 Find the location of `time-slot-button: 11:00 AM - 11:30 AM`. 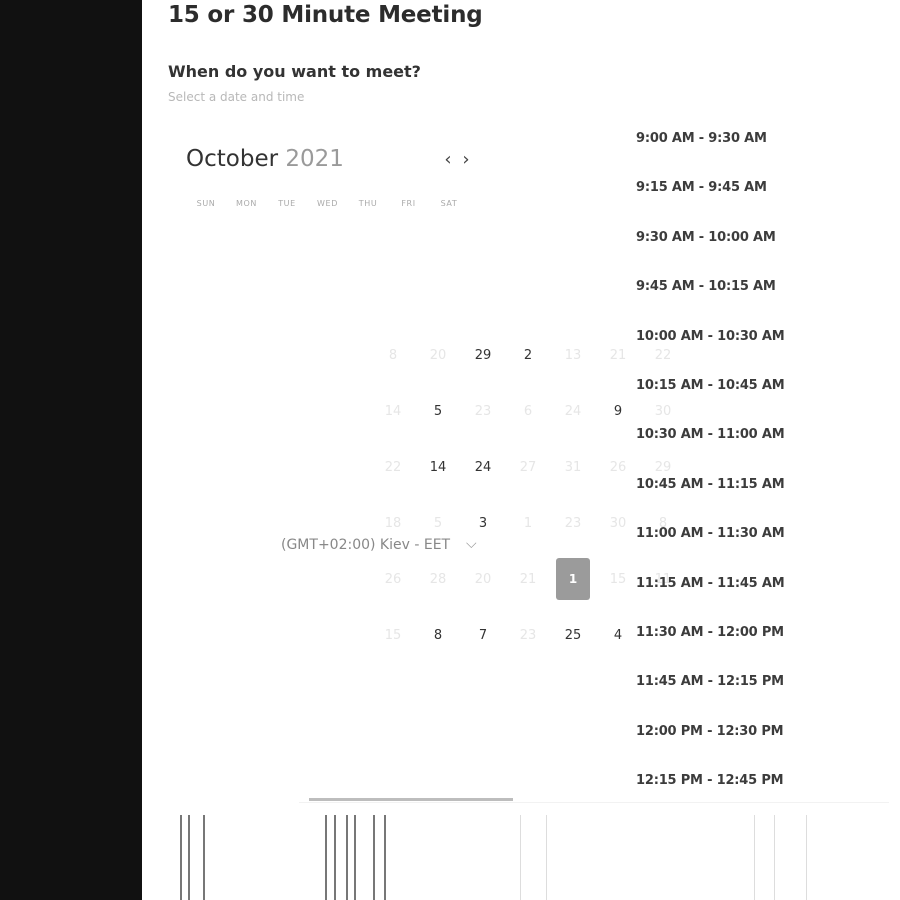

time-slot-button: 11:00 AM - 11:30 AM is located at coordinates (710, 533).